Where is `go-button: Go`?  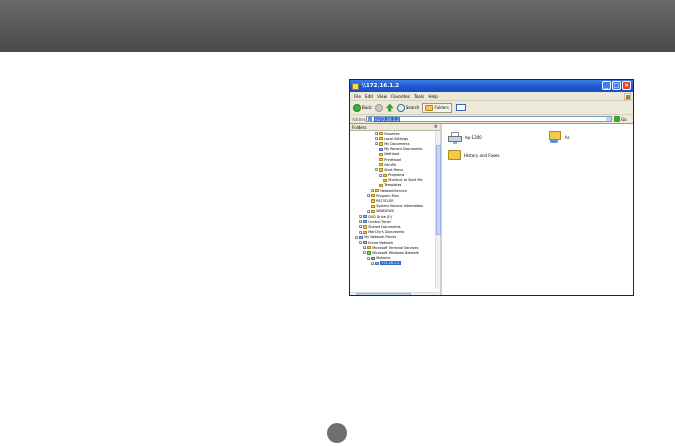 go-button: Go is located at coordinates (620, 119).